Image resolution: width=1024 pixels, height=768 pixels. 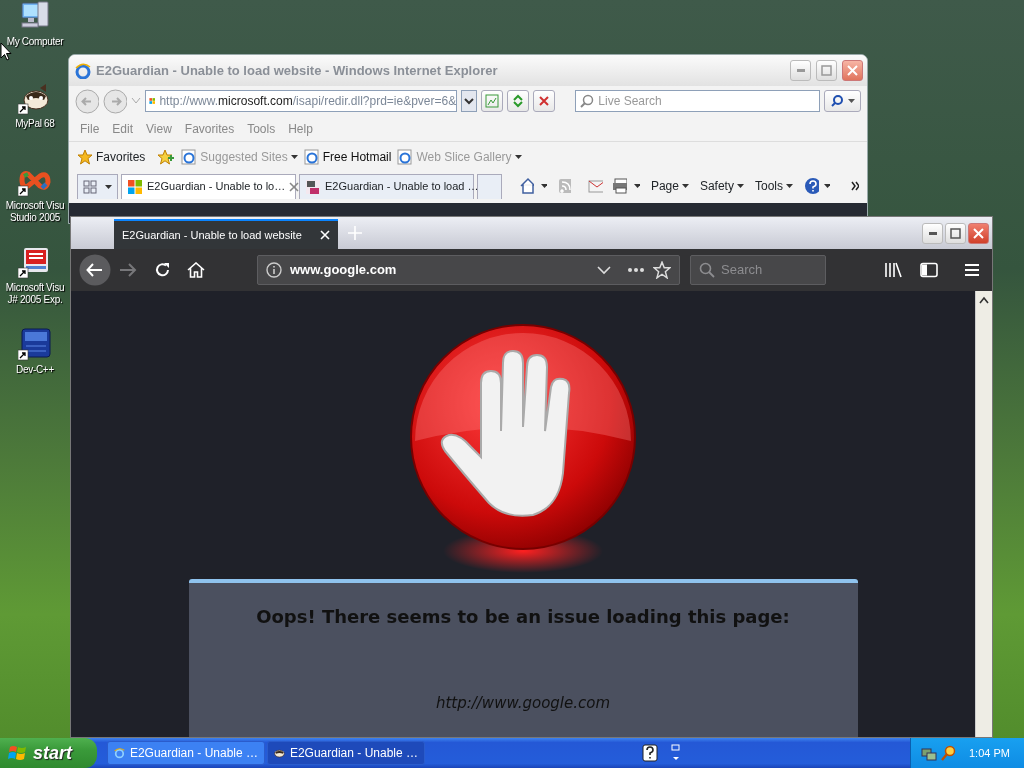 I want to click on raccoon-icon, so click(x=35, y=99).